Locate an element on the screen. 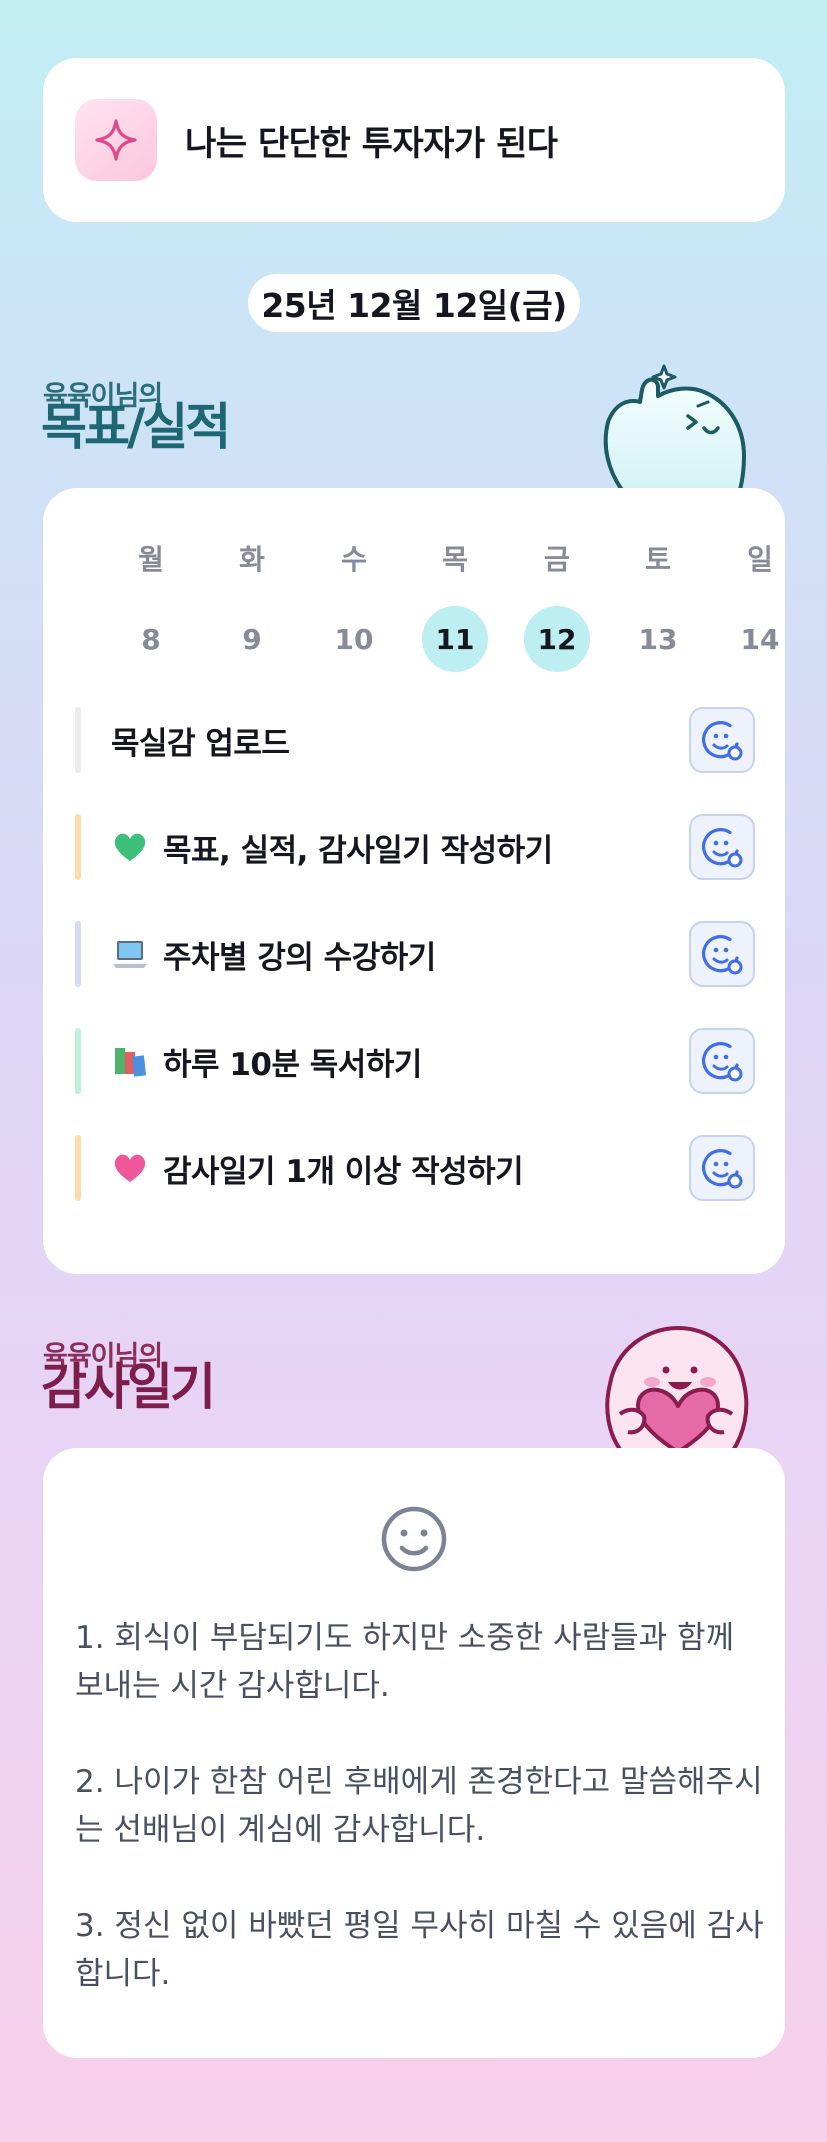 Image resolution: width=827 pixels, height=2142 pixels. green-heart-icon is located at coordinates (130, 847).